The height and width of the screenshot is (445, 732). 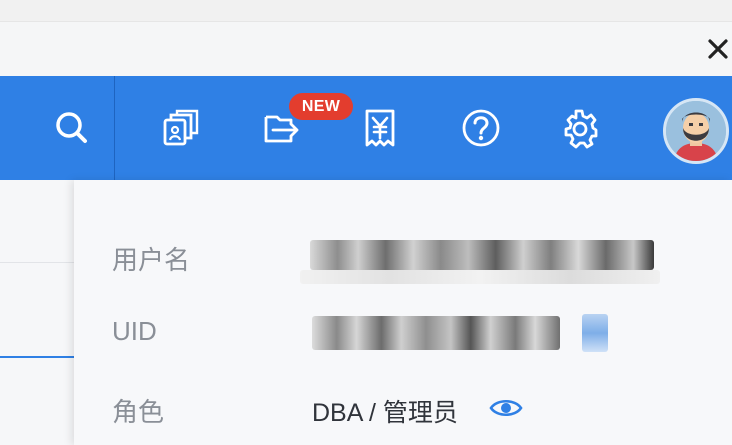 I want to click on copy-document-icon, so click(x=181, y=127).